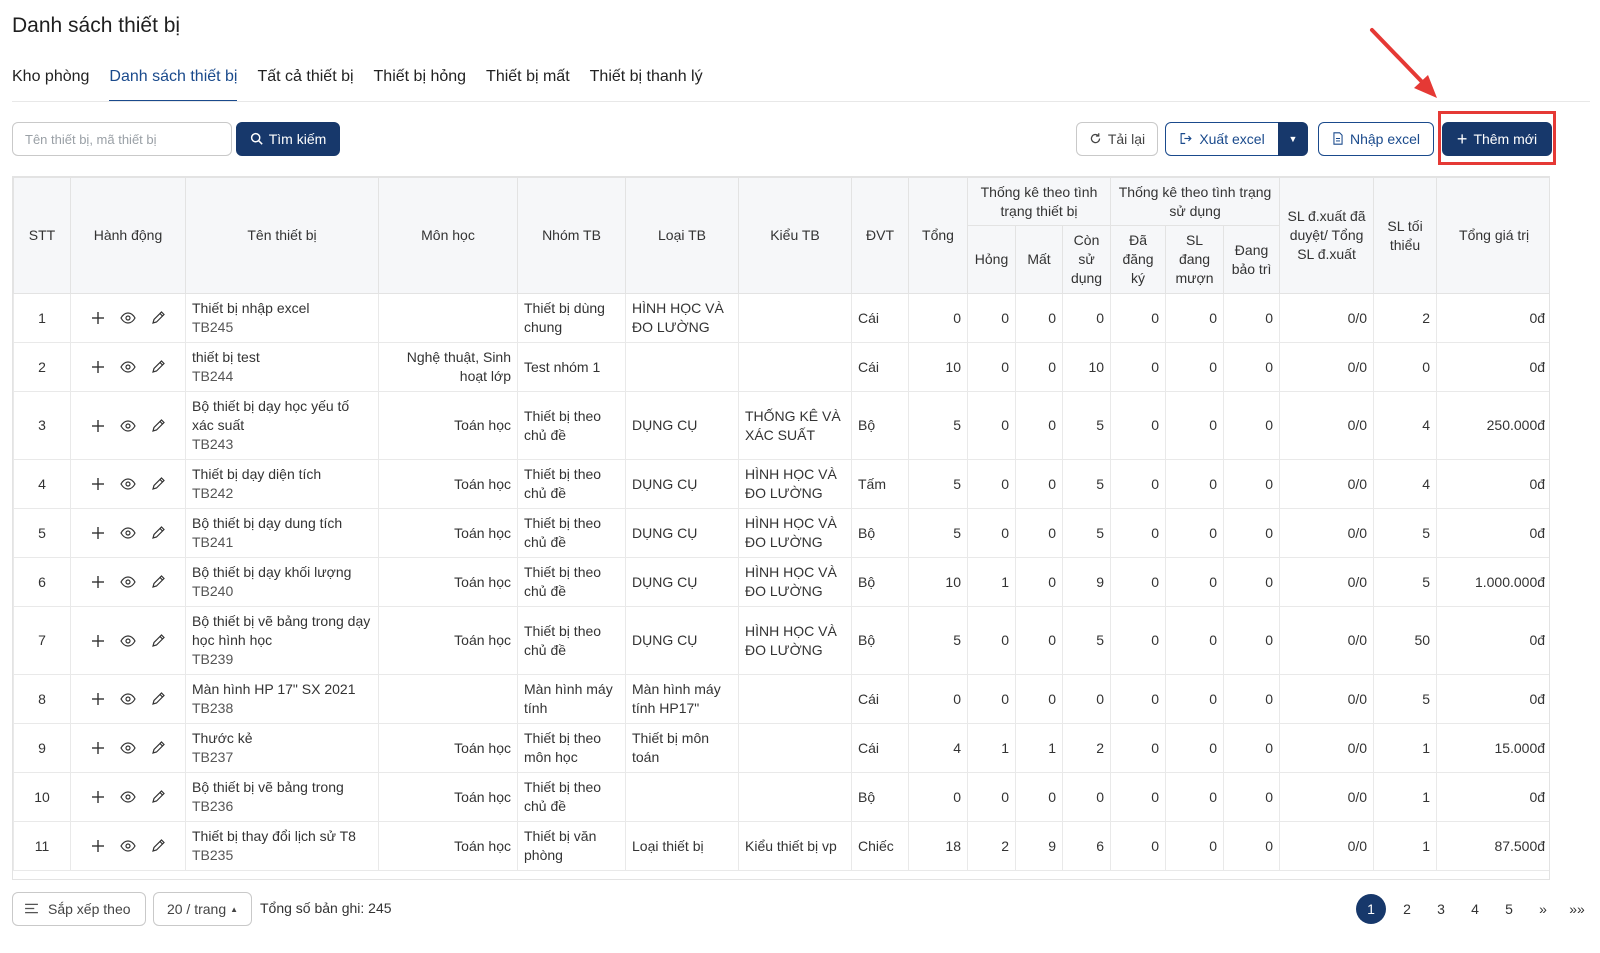 The width and height of the screenshot is (1600, 953). Describe the element at coordinates (305, 84) in the screenshot. I see `tab-tat-ca-thiet-bi: Tất cả thiết bị` at that location.